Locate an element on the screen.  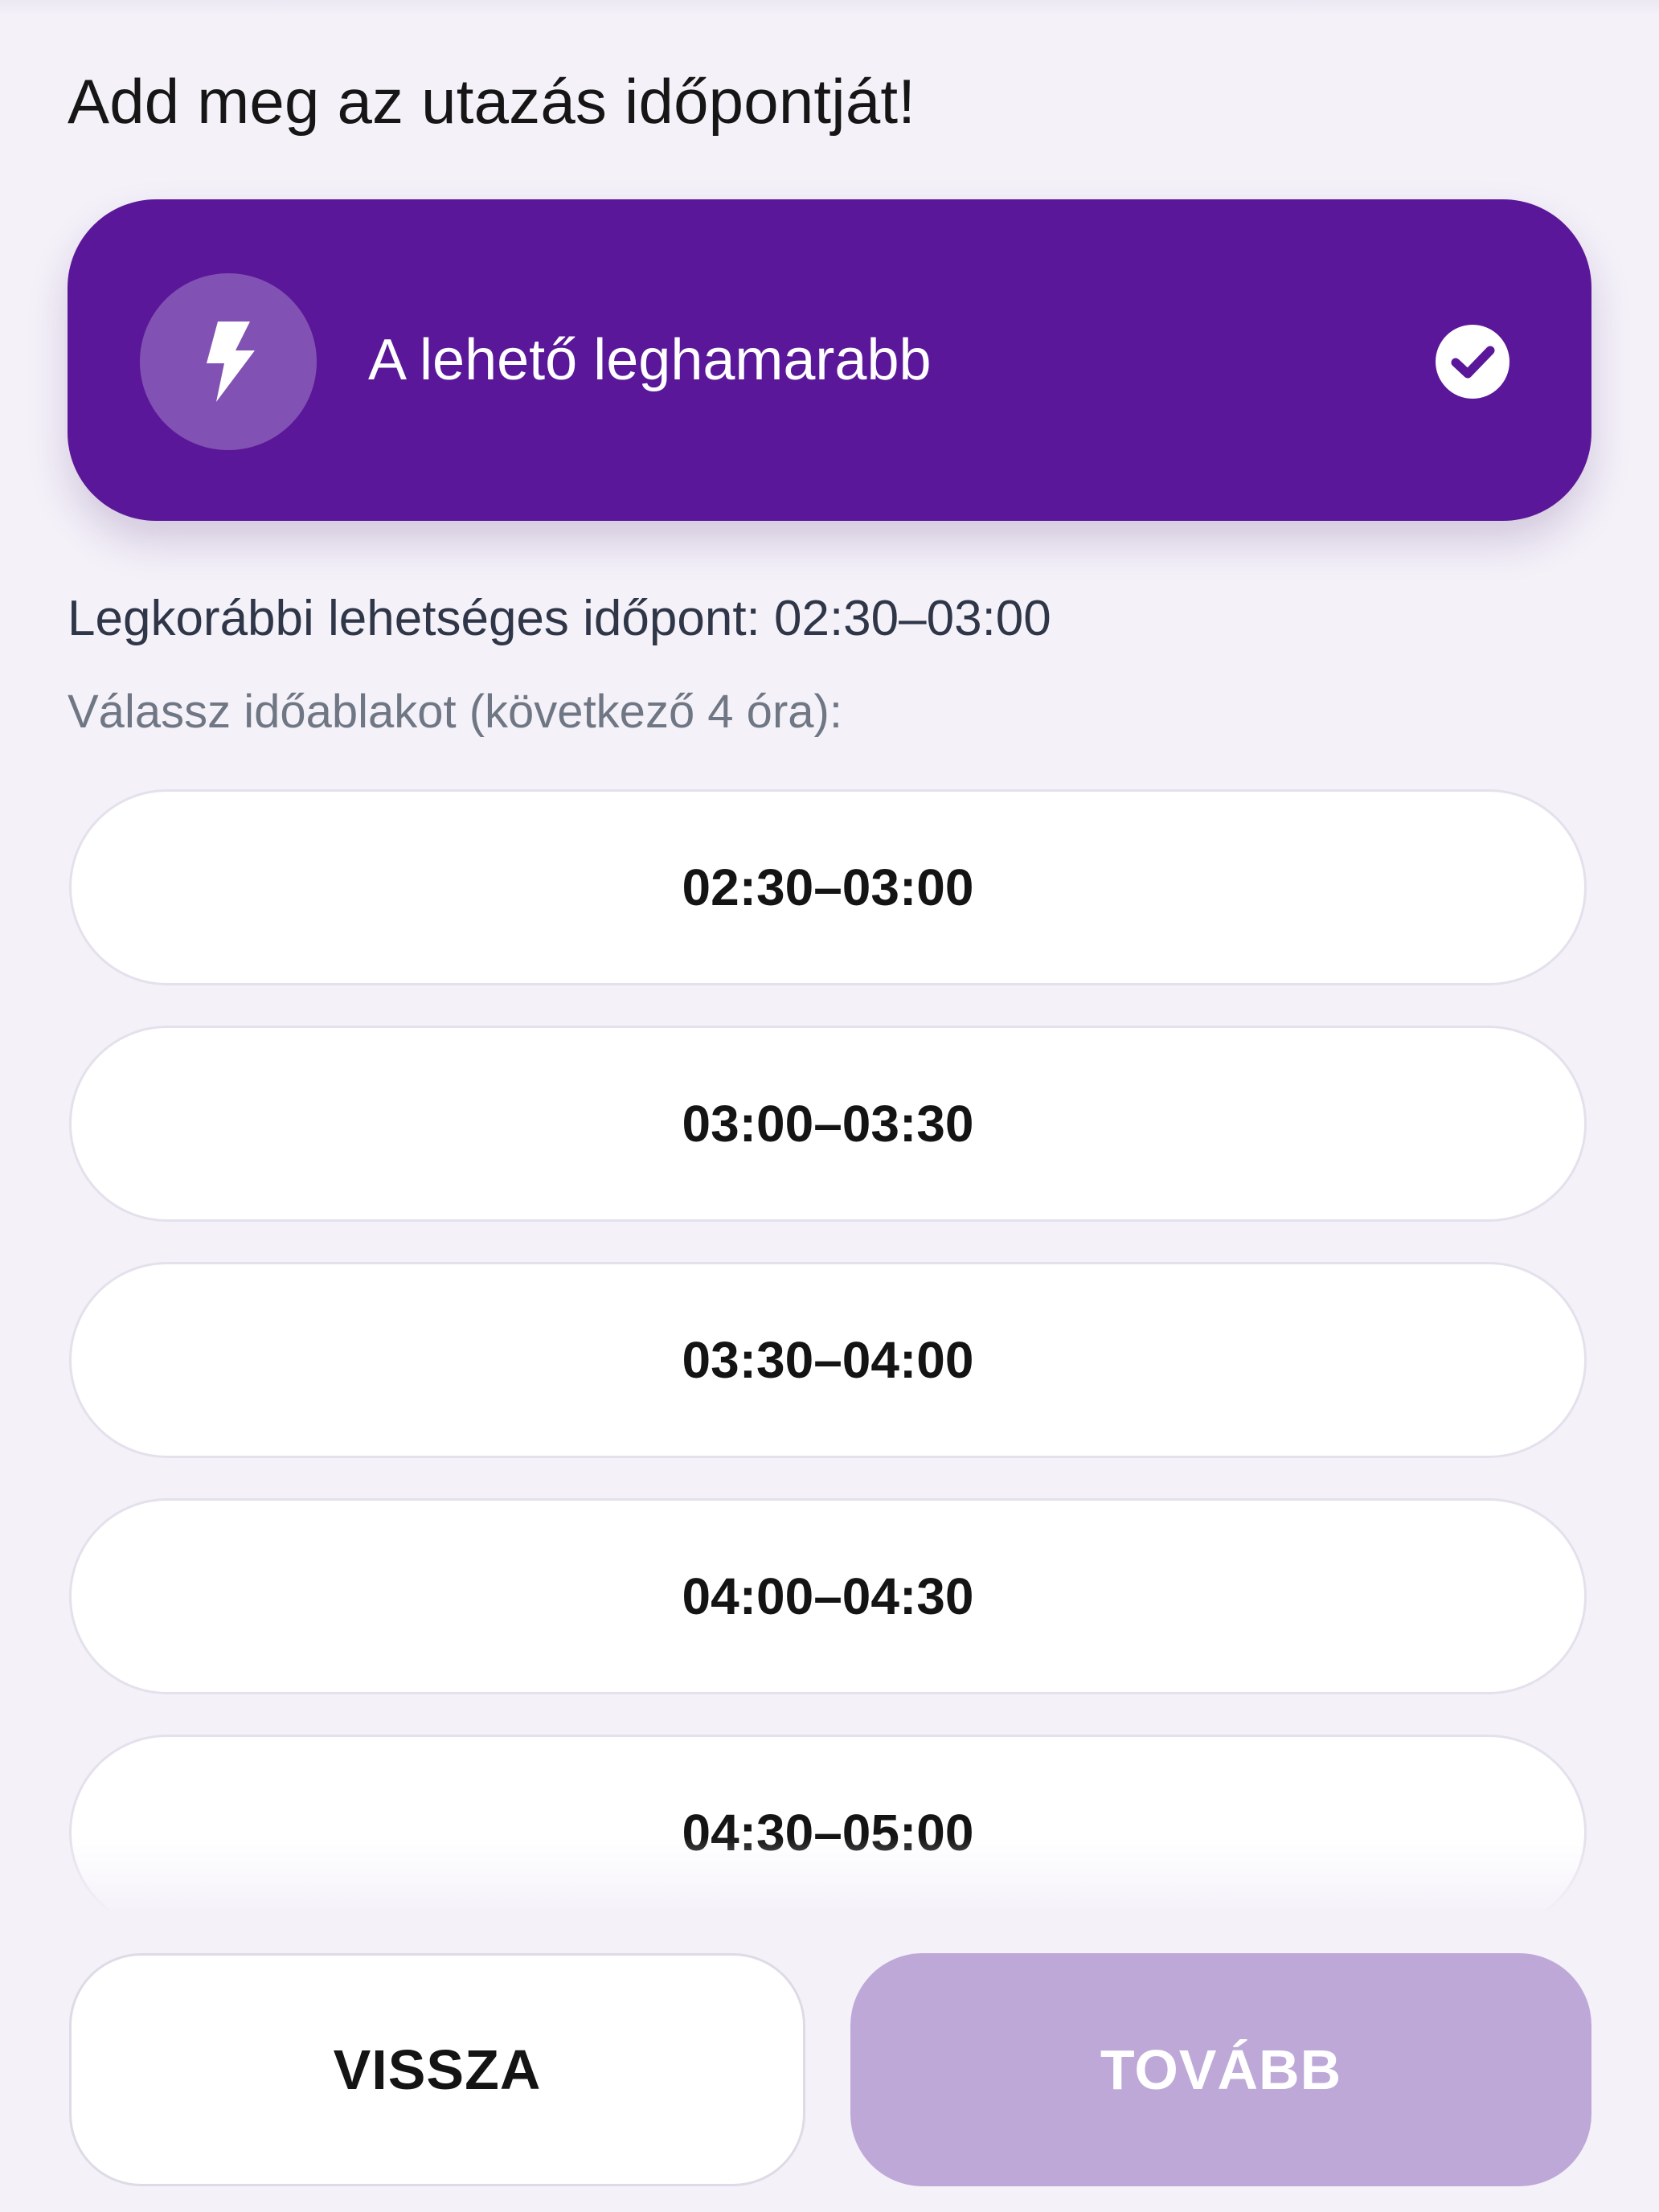
time-slot-button: 04:00–04:30 is located at coordinates (828, 1596).